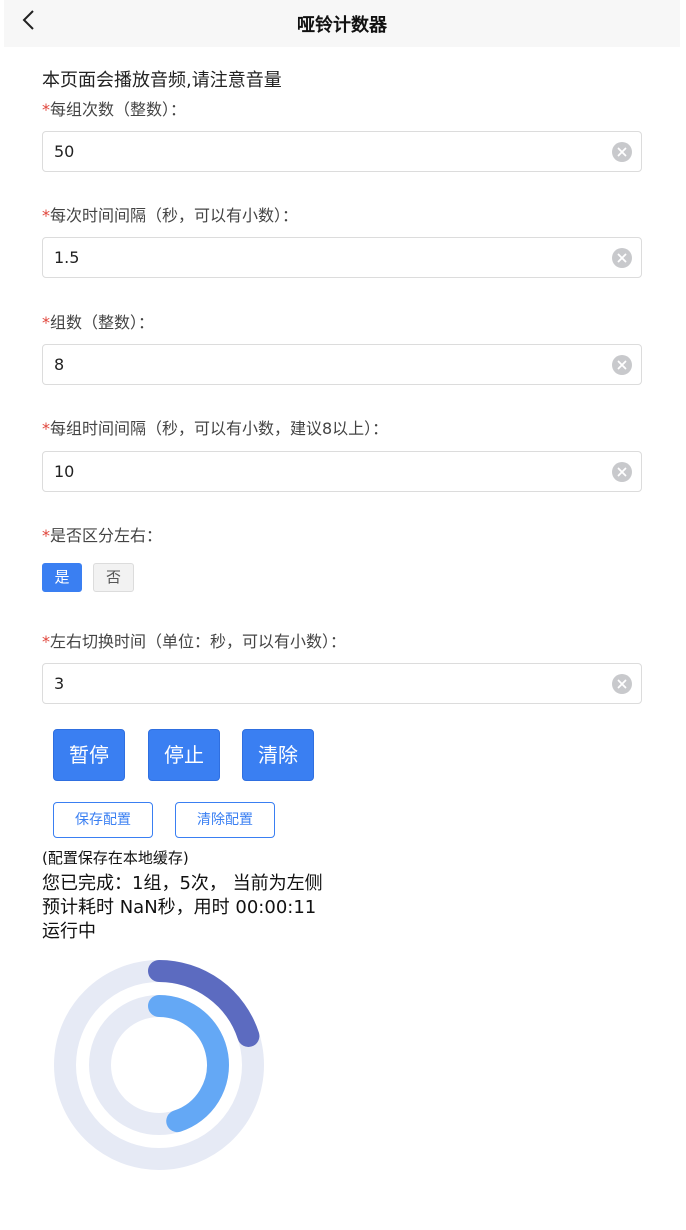 The width and height of the screenshot is (686, 1230). What do you see at coordinates (113, 577) in the screenshot?
I see `option-no-button: 否` at bounding box center [113, 577].